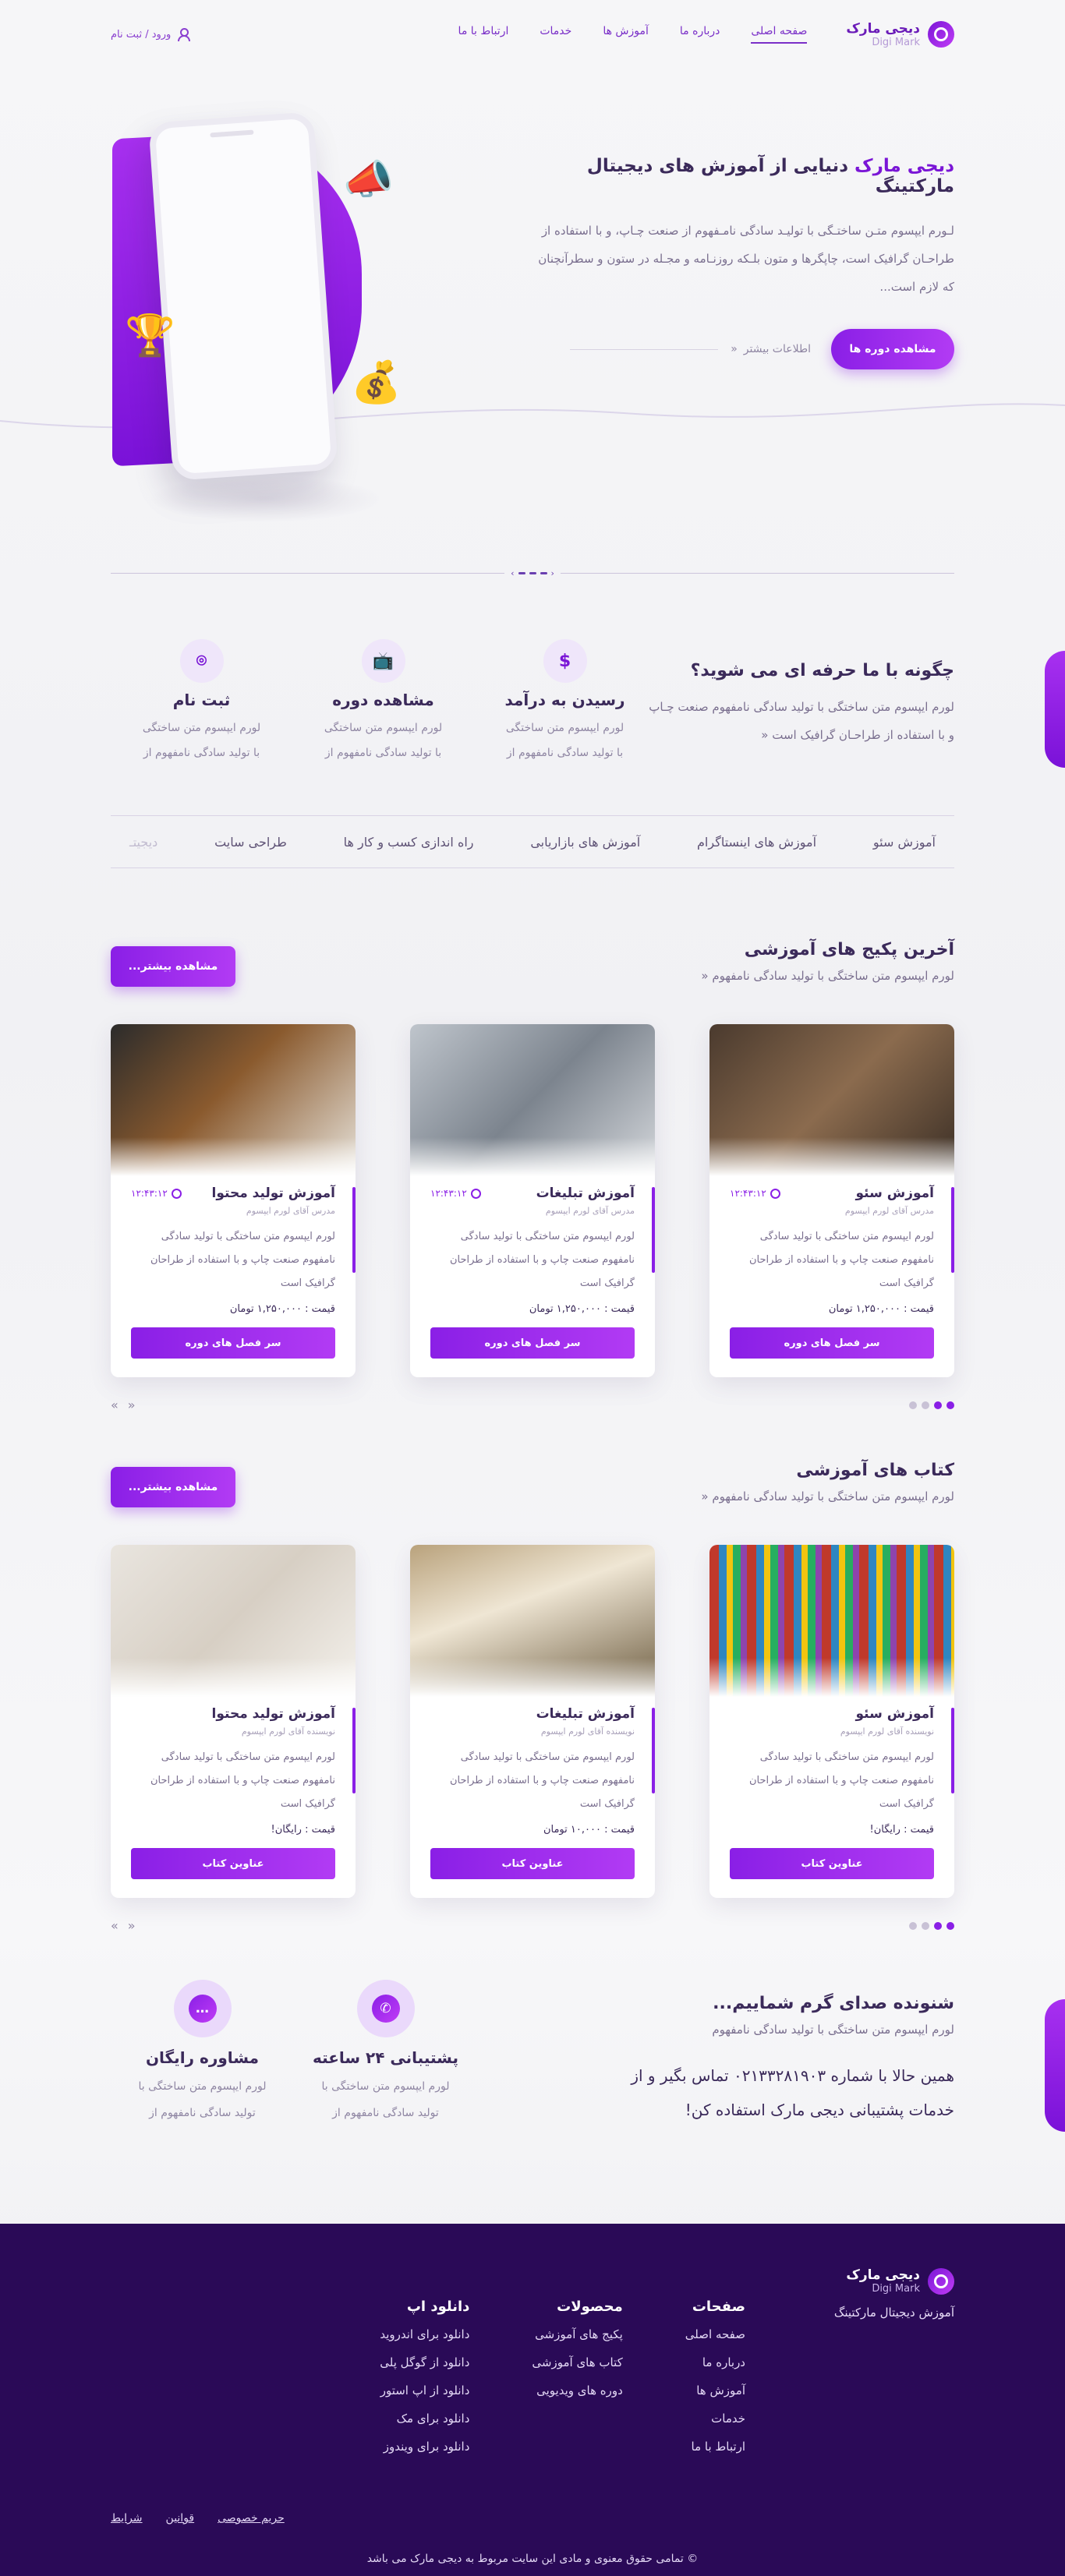 This screenshot has width=1065, height=2576. Describe the element at coordinates (1055, 709) in the screenshot. I see `side-decor` at that location.